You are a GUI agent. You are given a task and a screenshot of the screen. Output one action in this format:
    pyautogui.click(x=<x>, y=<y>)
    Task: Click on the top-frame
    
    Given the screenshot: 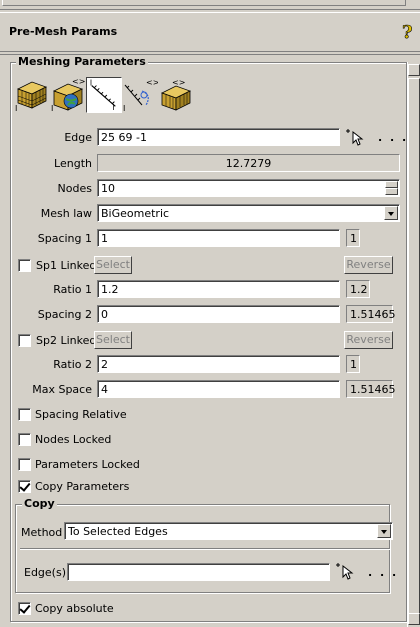 What is the action you would take?
    pyautogui.click(x=210, y=5)
    